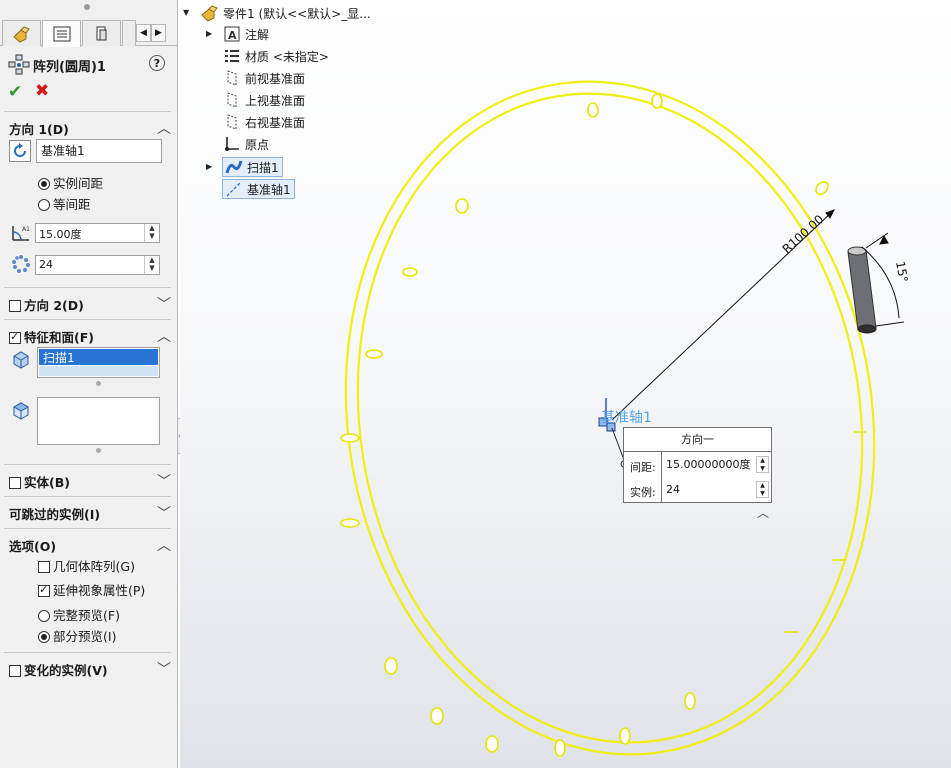 This screenshot has height=768, width=951. I want to click on popup-title: 方向一, so click(697, 440).